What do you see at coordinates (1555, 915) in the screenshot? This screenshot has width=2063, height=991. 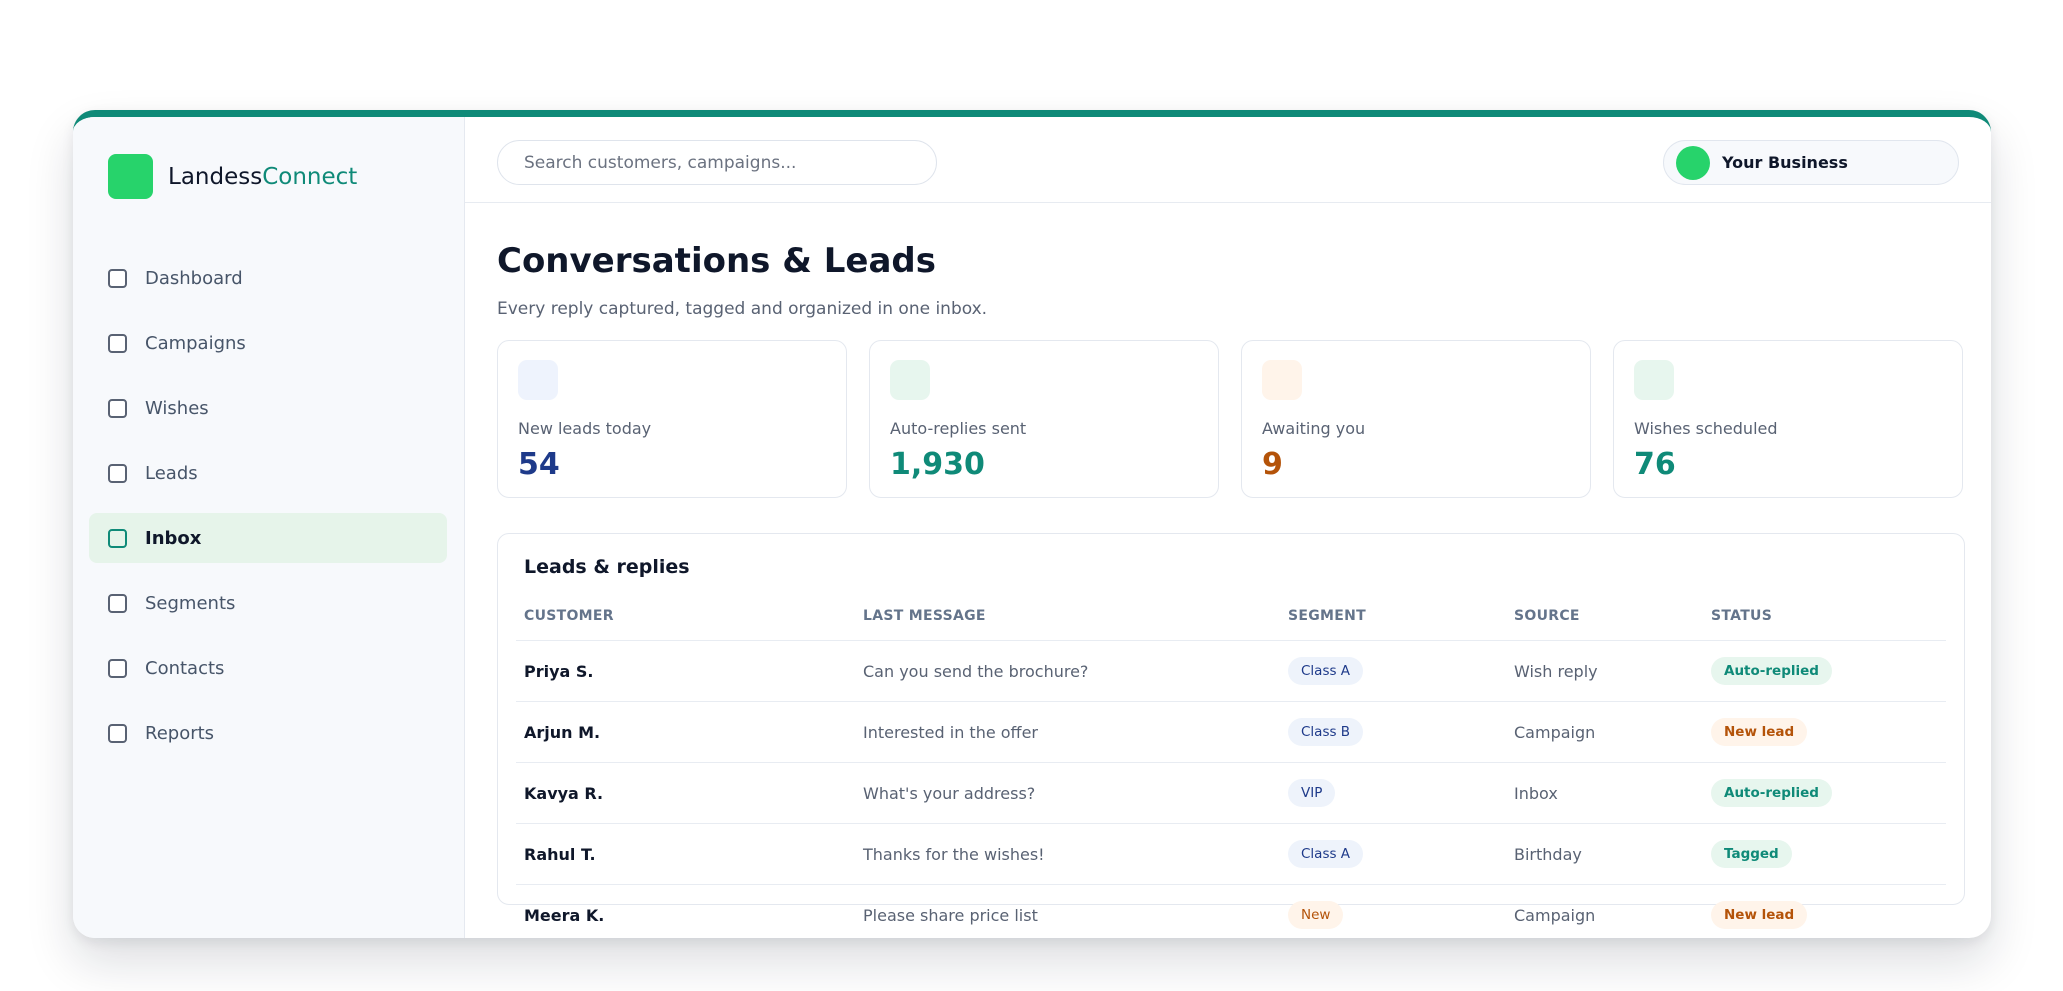 I see `source: Campaign` at bounding box center [1555, 915].